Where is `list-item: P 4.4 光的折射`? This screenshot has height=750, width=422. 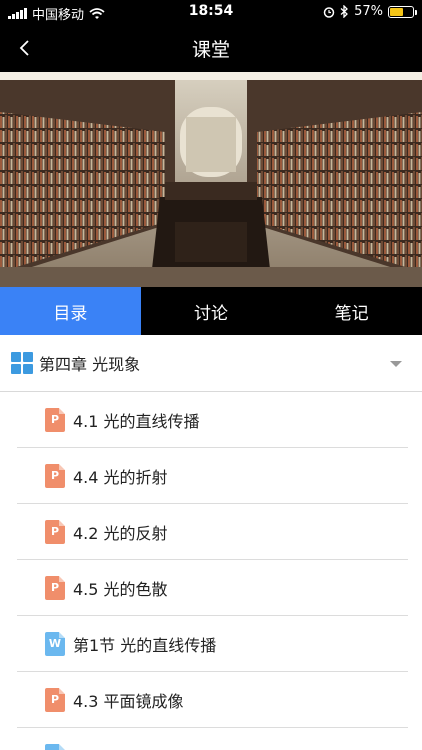 list-item: P 4.4 光的折射 is located at coordinates (211, 476).